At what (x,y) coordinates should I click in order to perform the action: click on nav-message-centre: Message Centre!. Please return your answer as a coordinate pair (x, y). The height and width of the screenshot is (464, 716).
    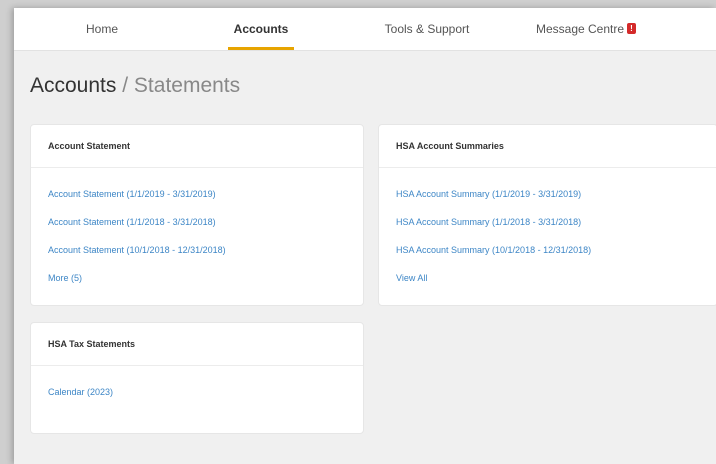
    Looking at the image, I should click on (586, 29).